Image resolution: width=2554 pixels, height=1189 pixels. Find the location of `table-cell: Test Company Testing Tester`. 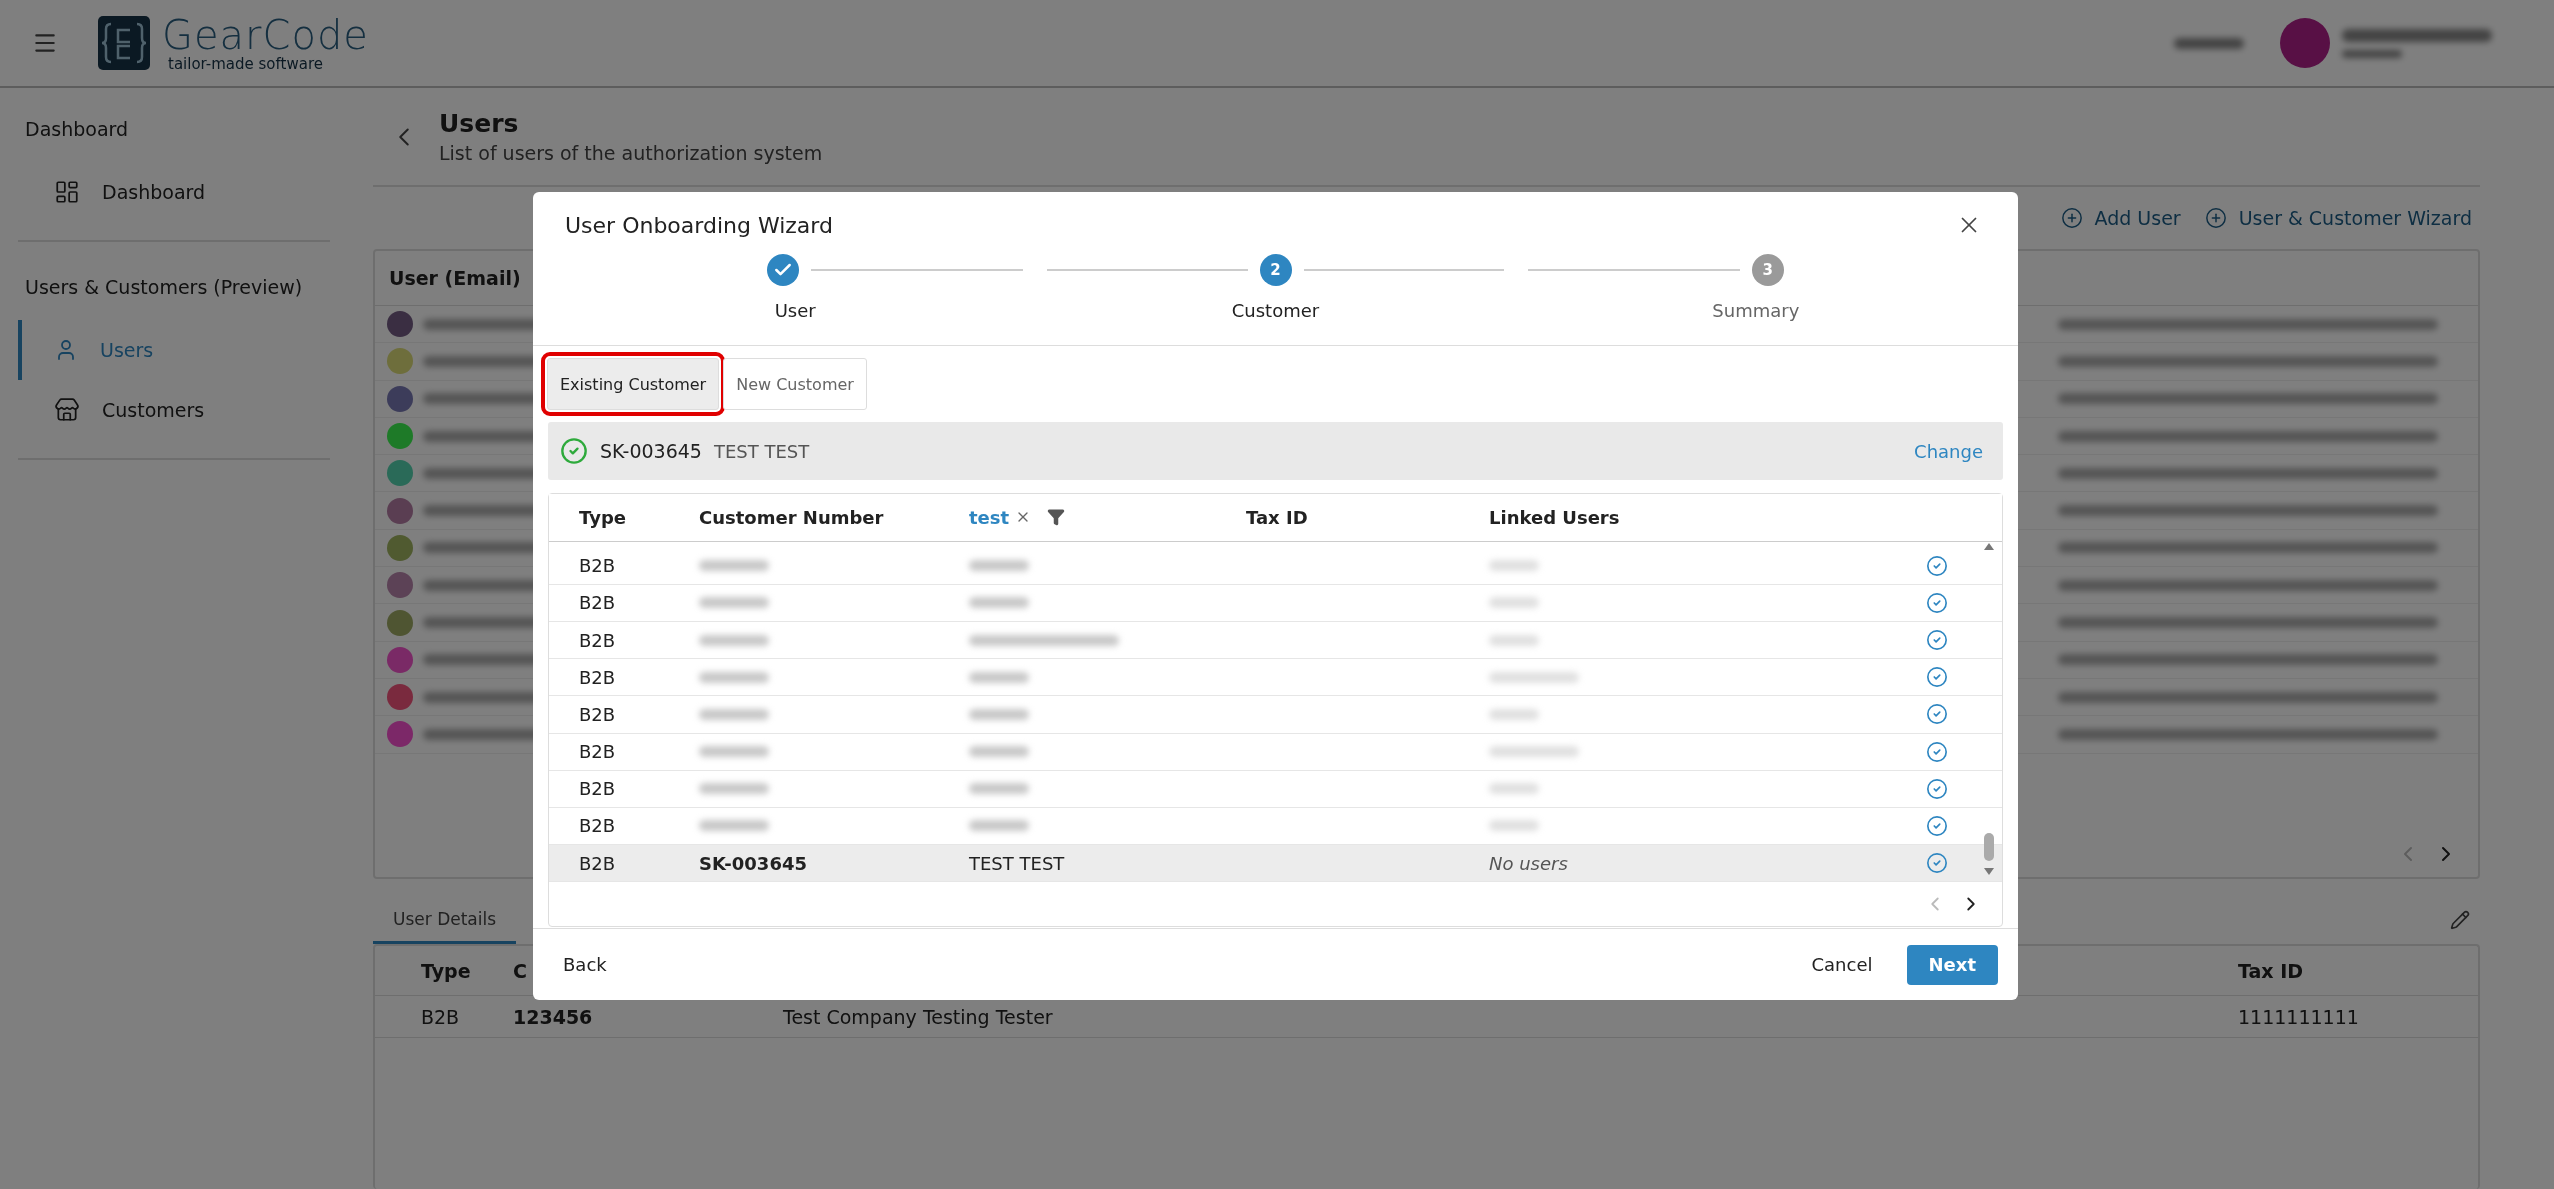

table-cell: Test Company Testing Tester is located at coordinates (918, 1016).